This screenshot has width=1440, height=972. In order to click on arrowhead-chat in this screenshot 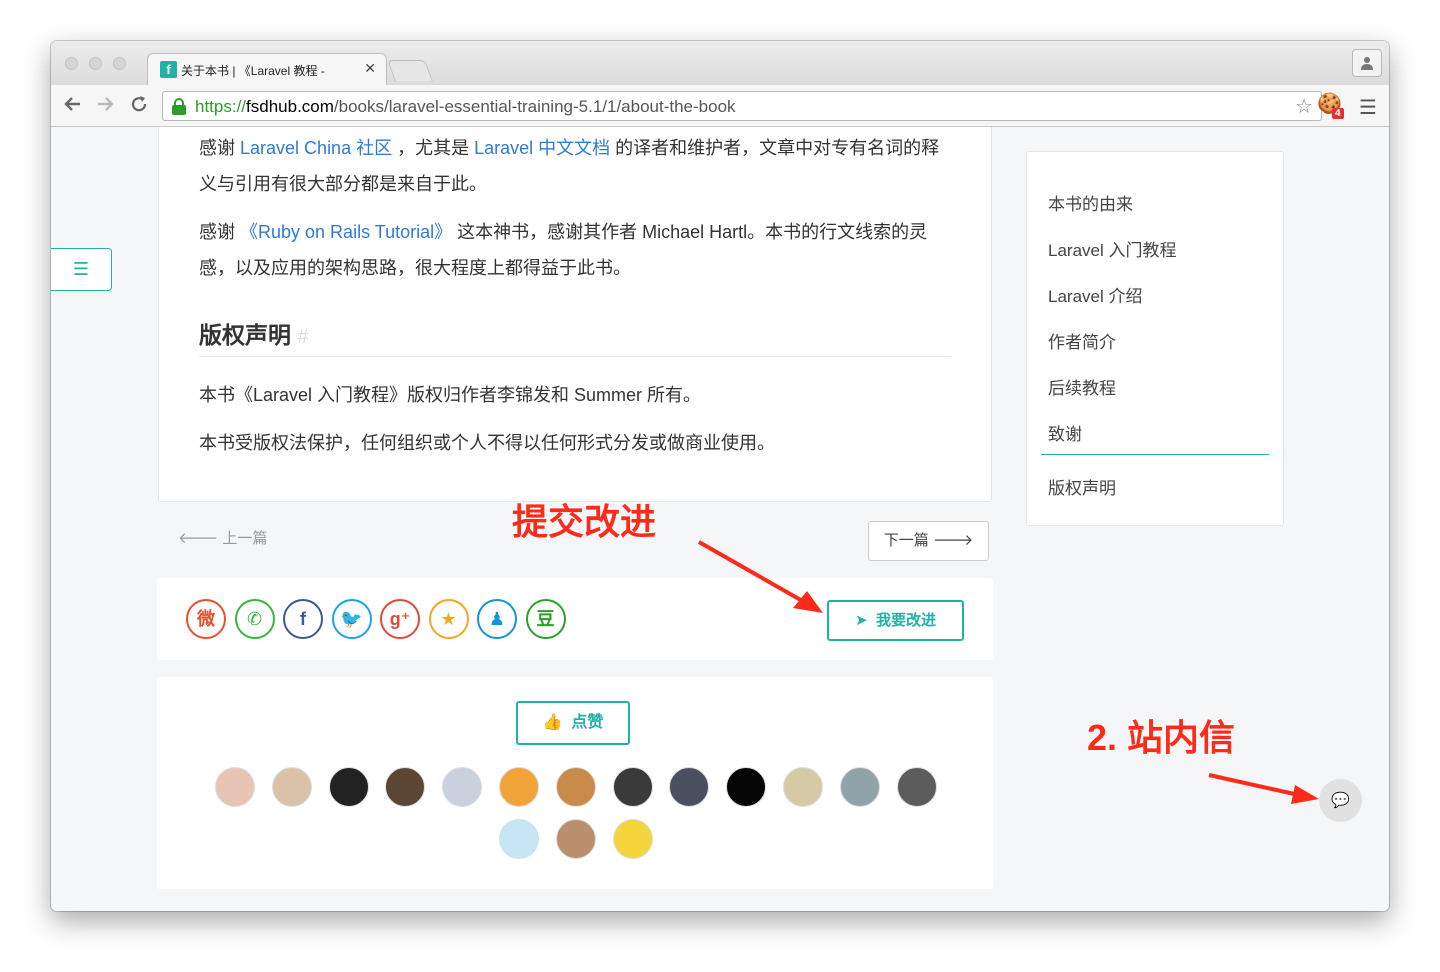, I will do `click(1305, 794)`.